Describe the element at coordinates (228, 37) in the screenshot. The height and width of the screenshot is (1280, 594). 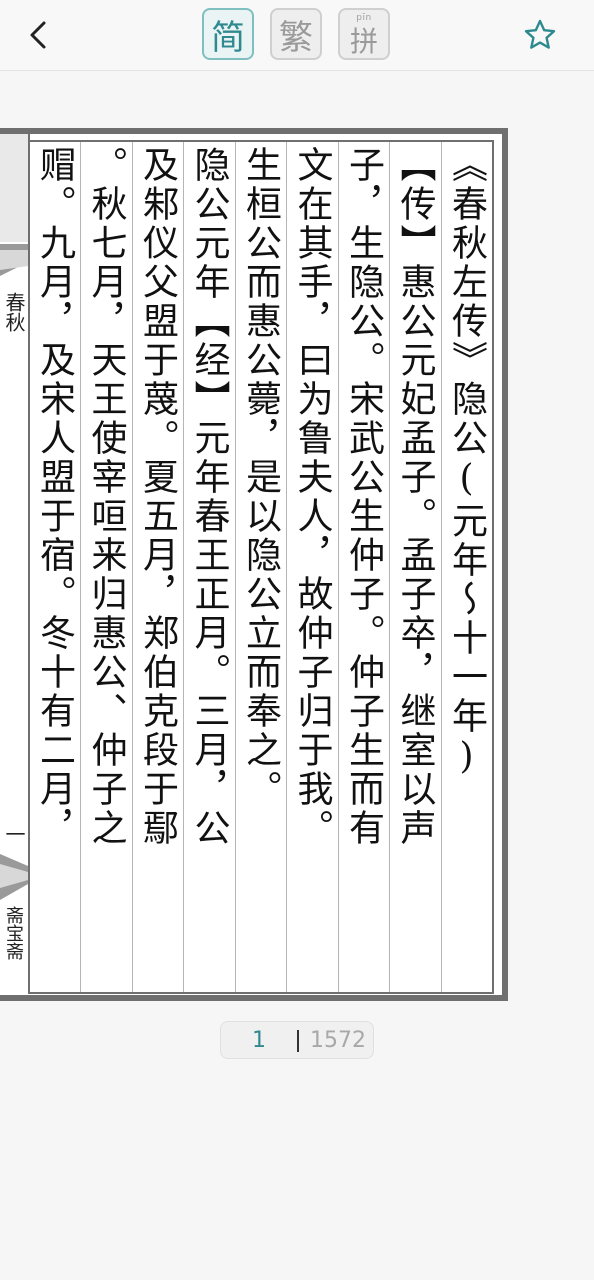
I see `simplified-label: 简` at that location.